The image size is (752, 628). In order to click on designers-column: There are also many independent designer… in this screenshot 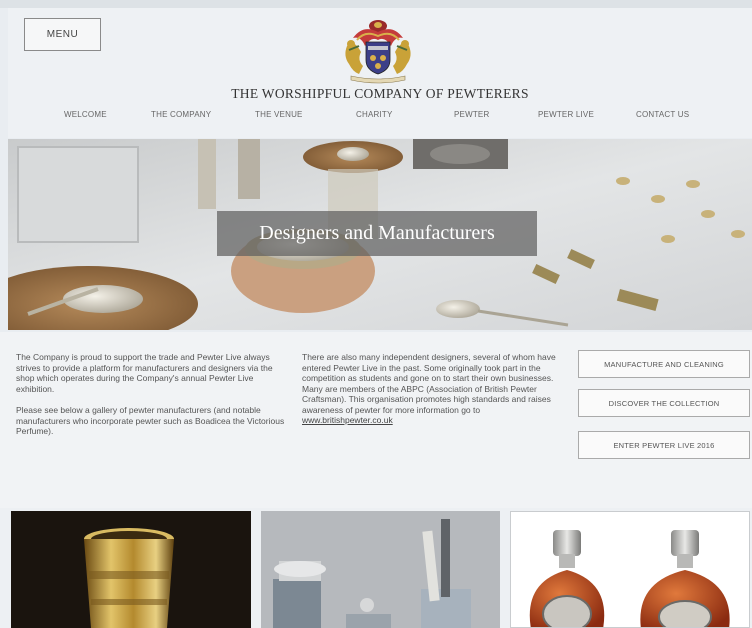, I will do `click(436, 394)`.